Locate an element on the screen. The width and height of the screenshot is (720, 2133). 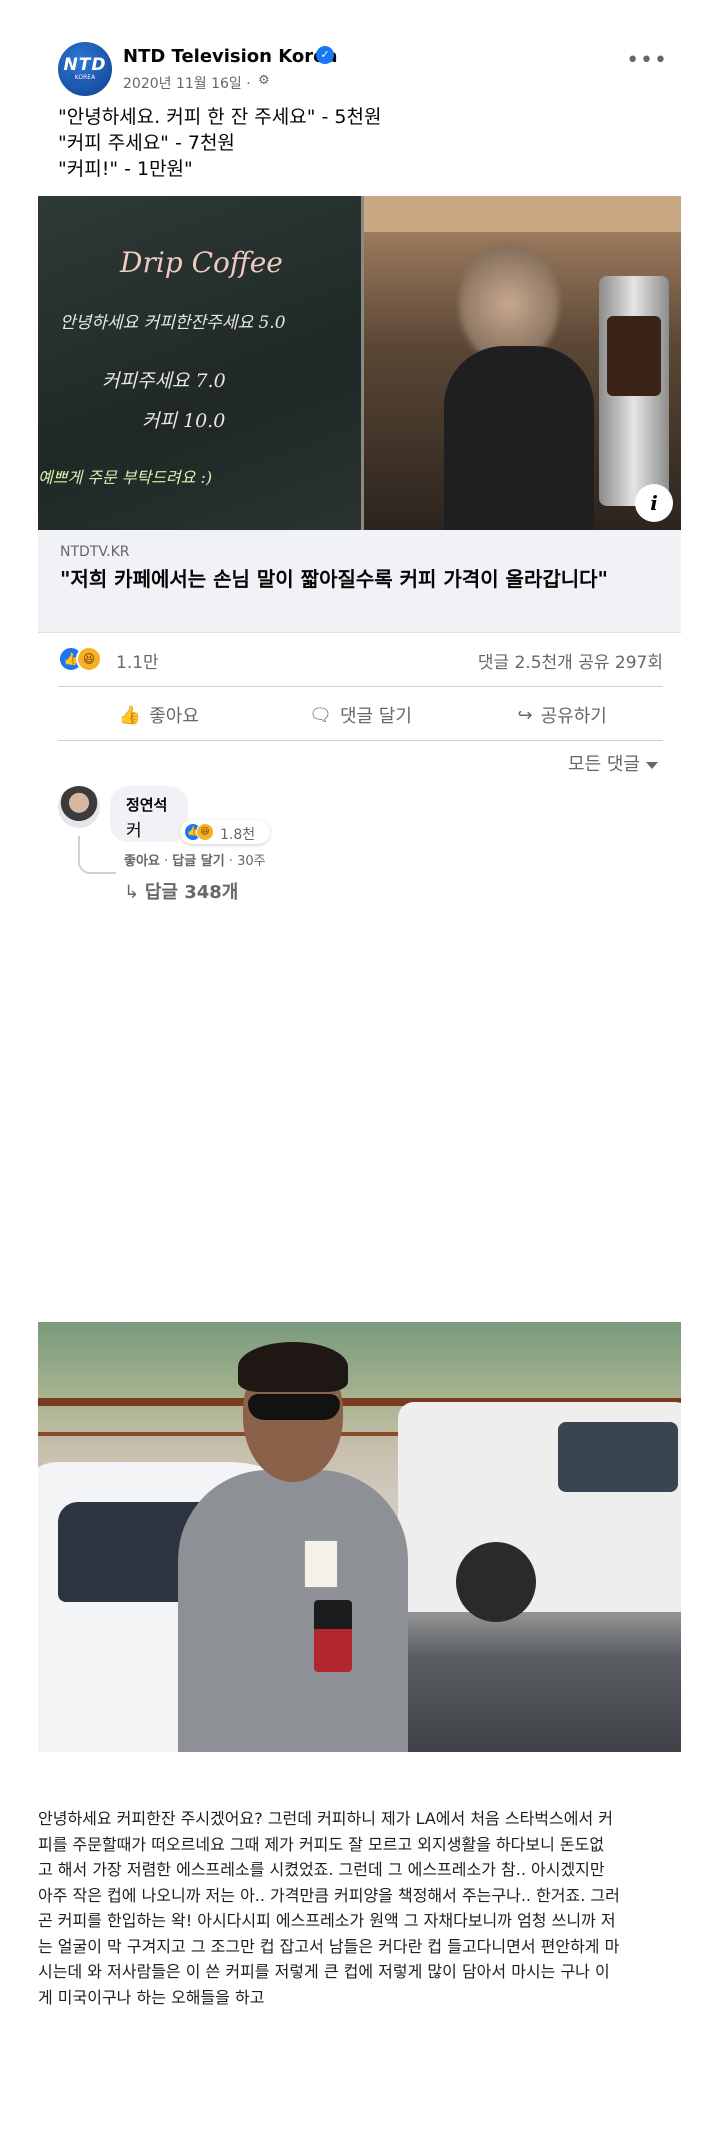
truck-window is located at coordinates (618, 1457).